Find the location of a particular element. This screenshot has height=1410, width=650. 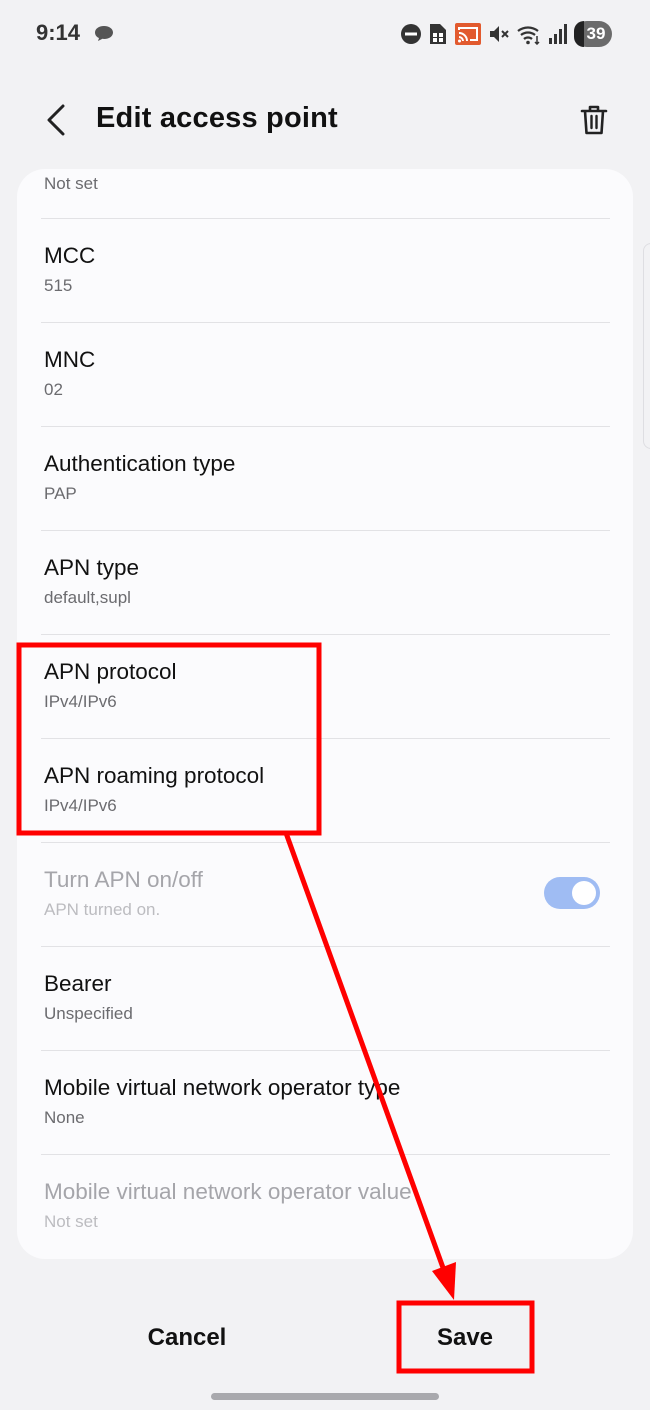

cast-icon is located at coordinates (468, 34).